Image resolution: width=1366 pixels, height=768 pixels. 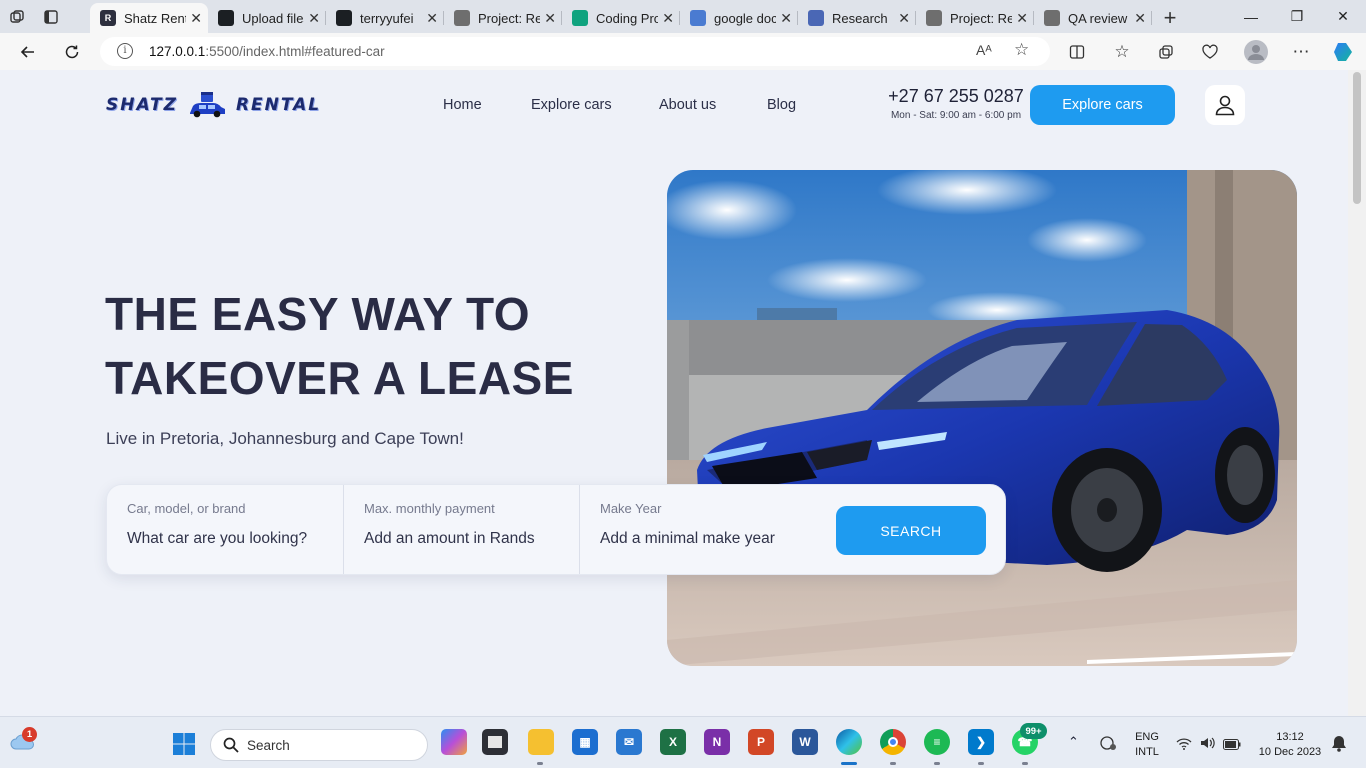 What do you see at coordinates (571, 105) in the screenshot?
I see `nav-explore-cars: Explore cars` at bounding box center [571, 105].